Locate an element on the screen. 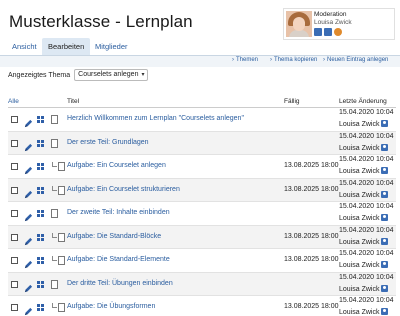 The width and height of the screenshot is (400, 316). tab-bearbeiten: Bearbeiten is located at coordinates (66, 46).